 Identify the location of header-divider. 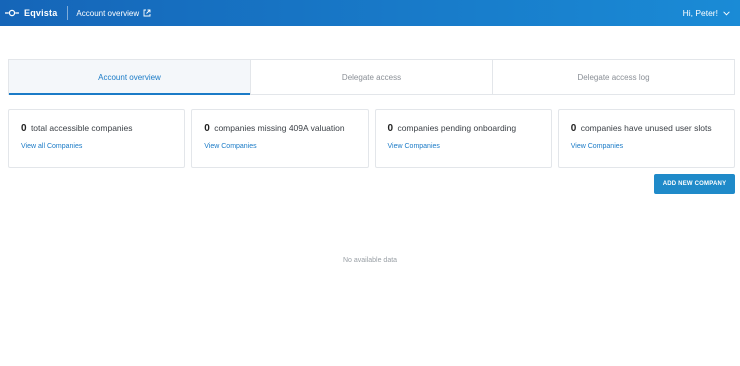
(68, 13).